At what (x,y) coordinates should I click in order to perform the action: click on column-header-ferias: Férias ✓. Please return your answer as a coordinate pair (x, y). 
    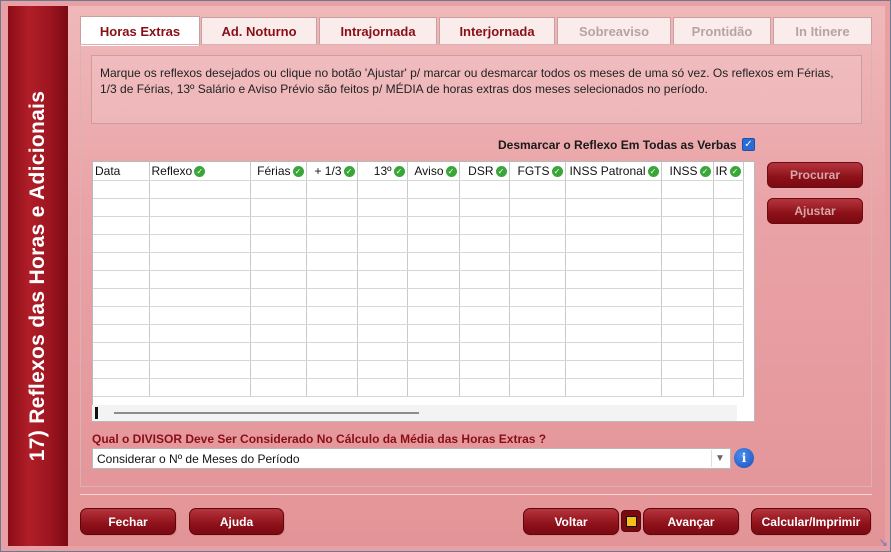
    Looking at the image, I should click on (278, 171).